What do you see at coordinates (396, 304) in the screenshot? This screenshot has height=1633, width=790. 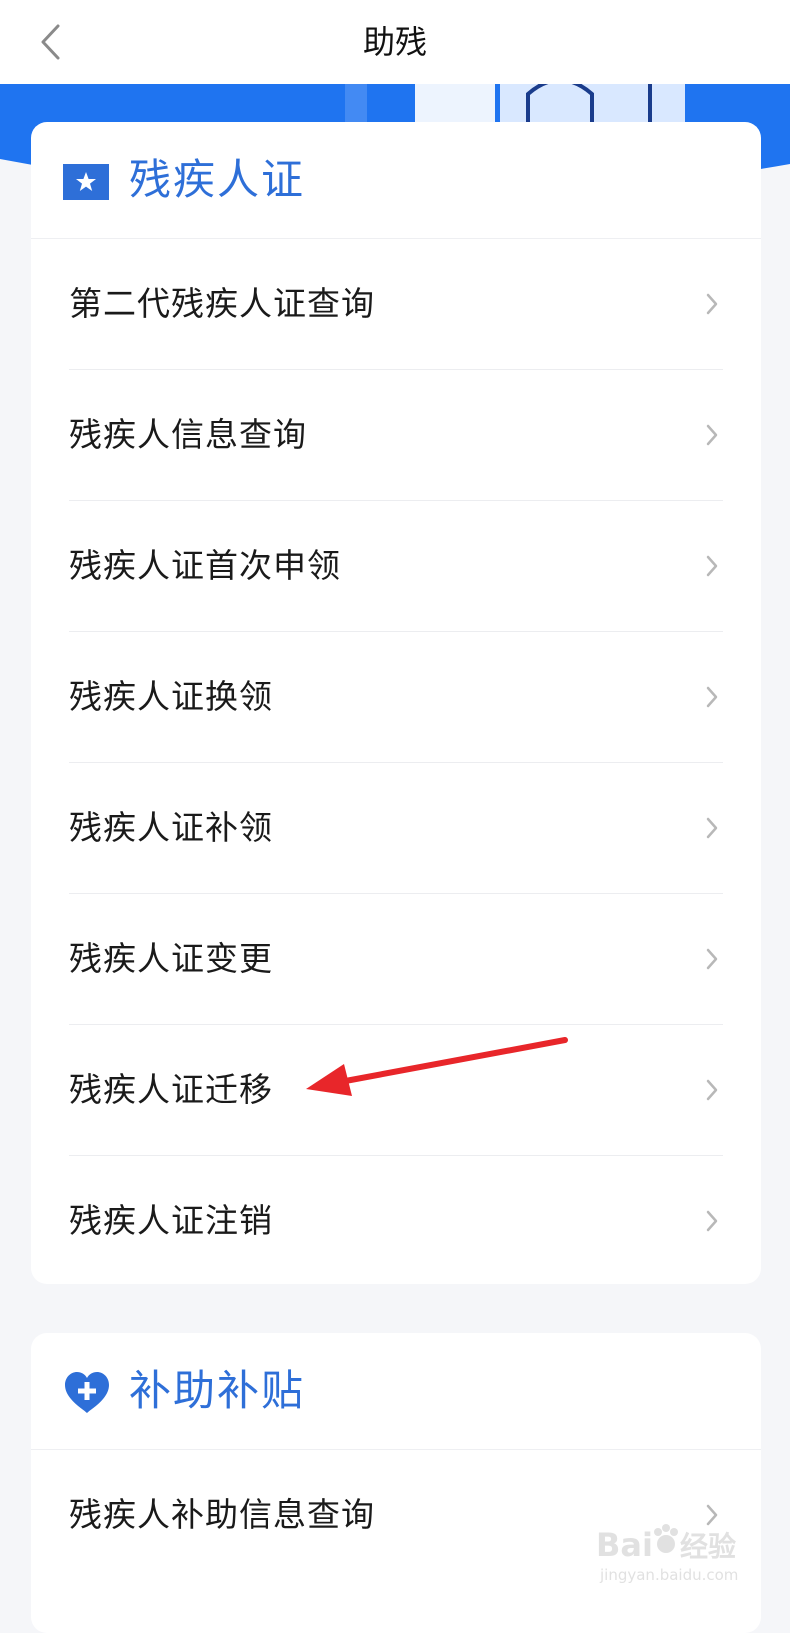 I see `menu-item-second-gen-query: 第二代残疾人证查询` at bounding box center [396, 304].